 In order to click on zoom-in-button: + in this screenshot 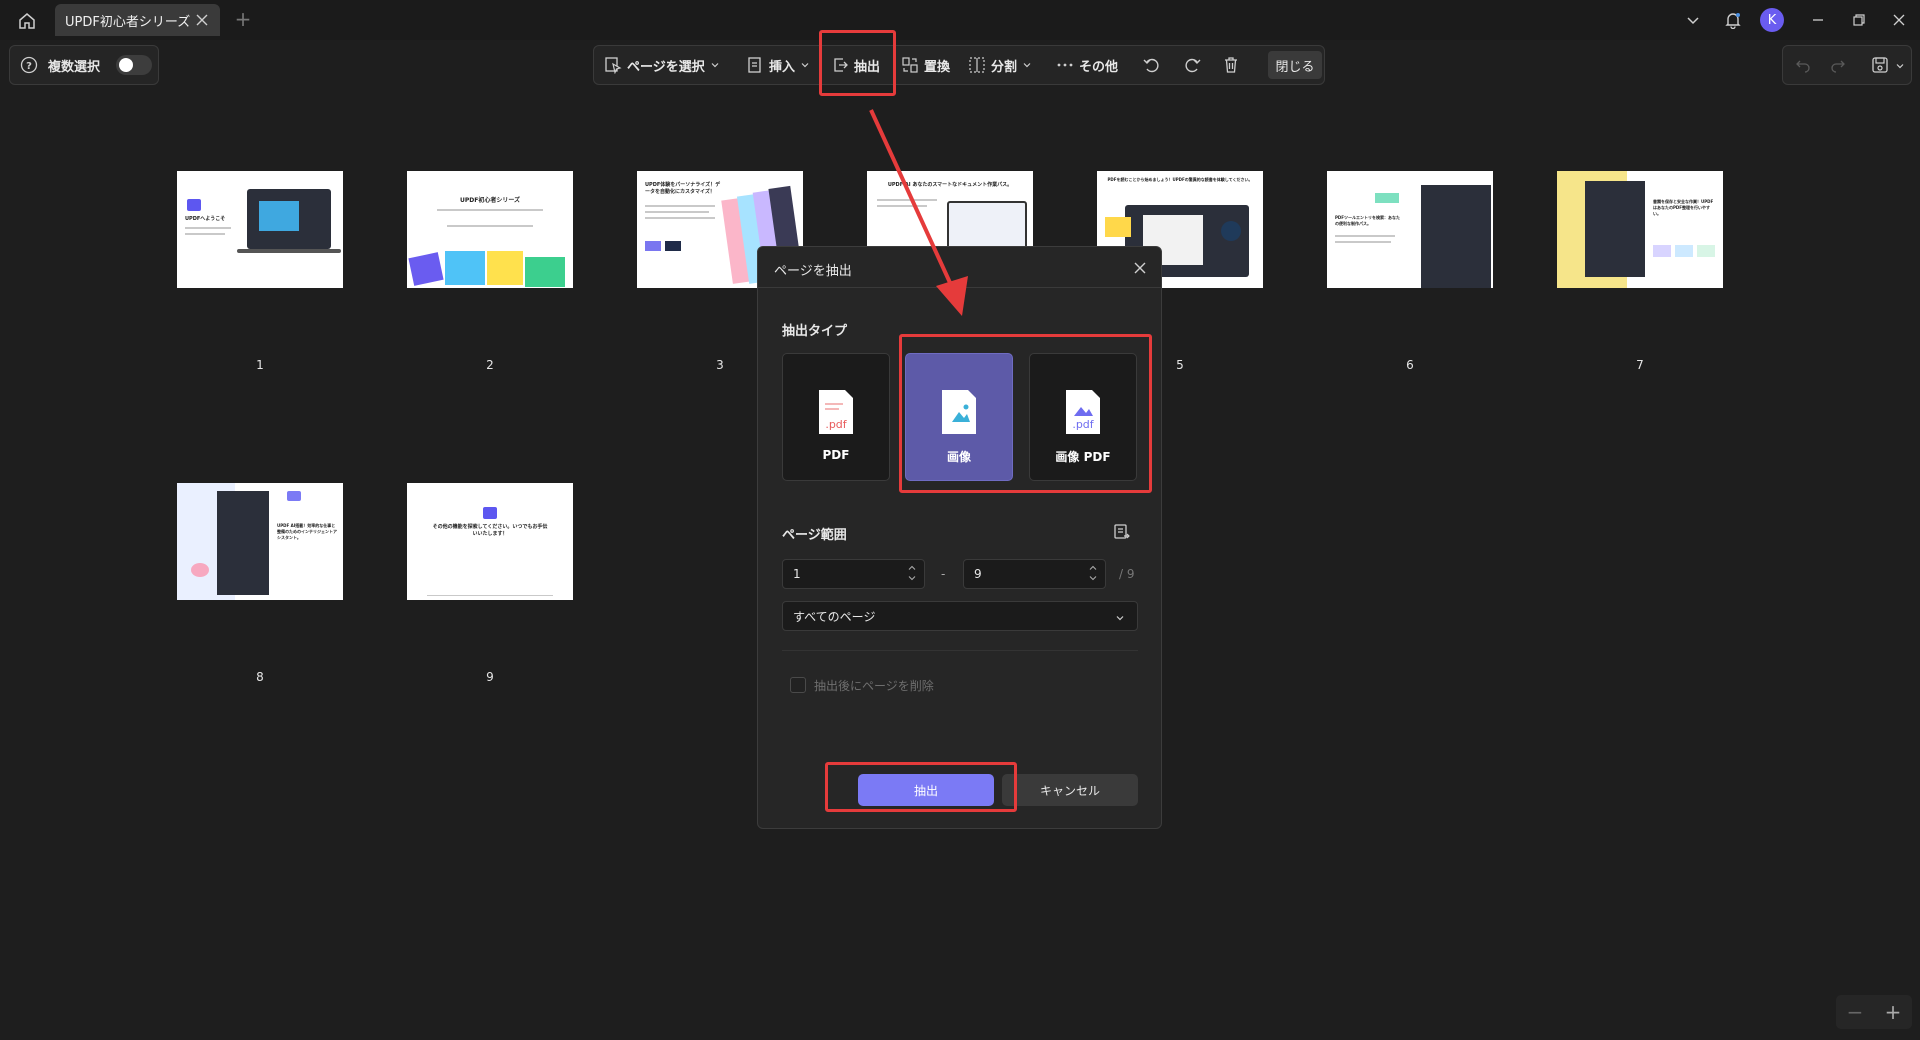, I will do `click(1893, 1012)`.